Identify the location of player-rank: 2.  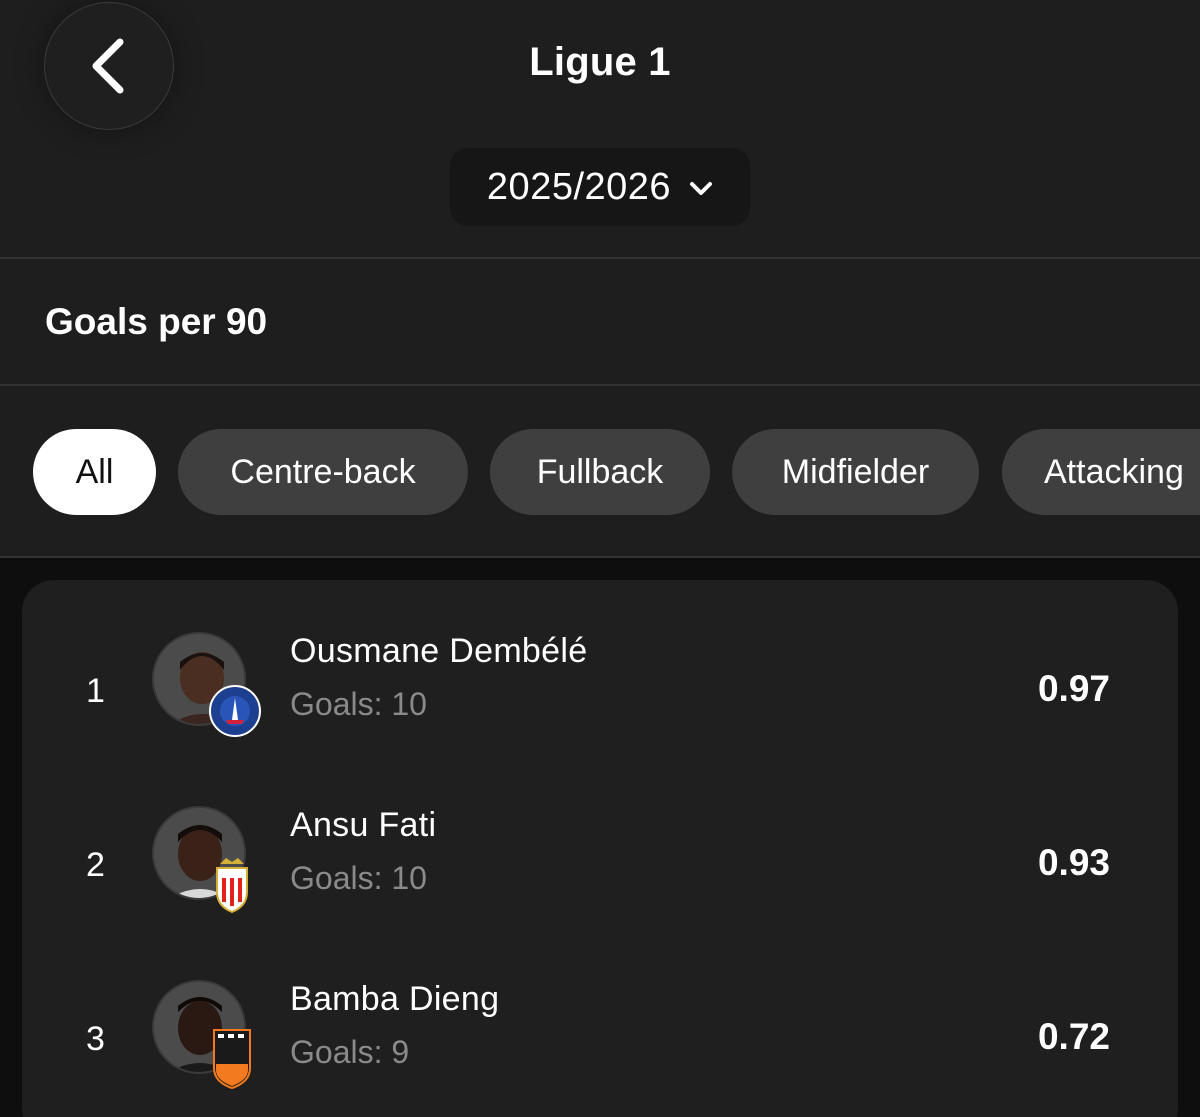
(95, 865).